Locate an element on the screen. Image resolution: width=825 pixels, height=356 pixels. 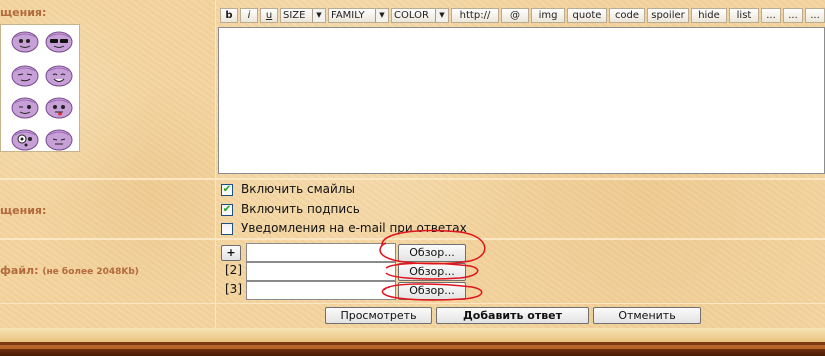
file-row-label: файл: (не более 2048Kb) is located at coordinates (69, 270).